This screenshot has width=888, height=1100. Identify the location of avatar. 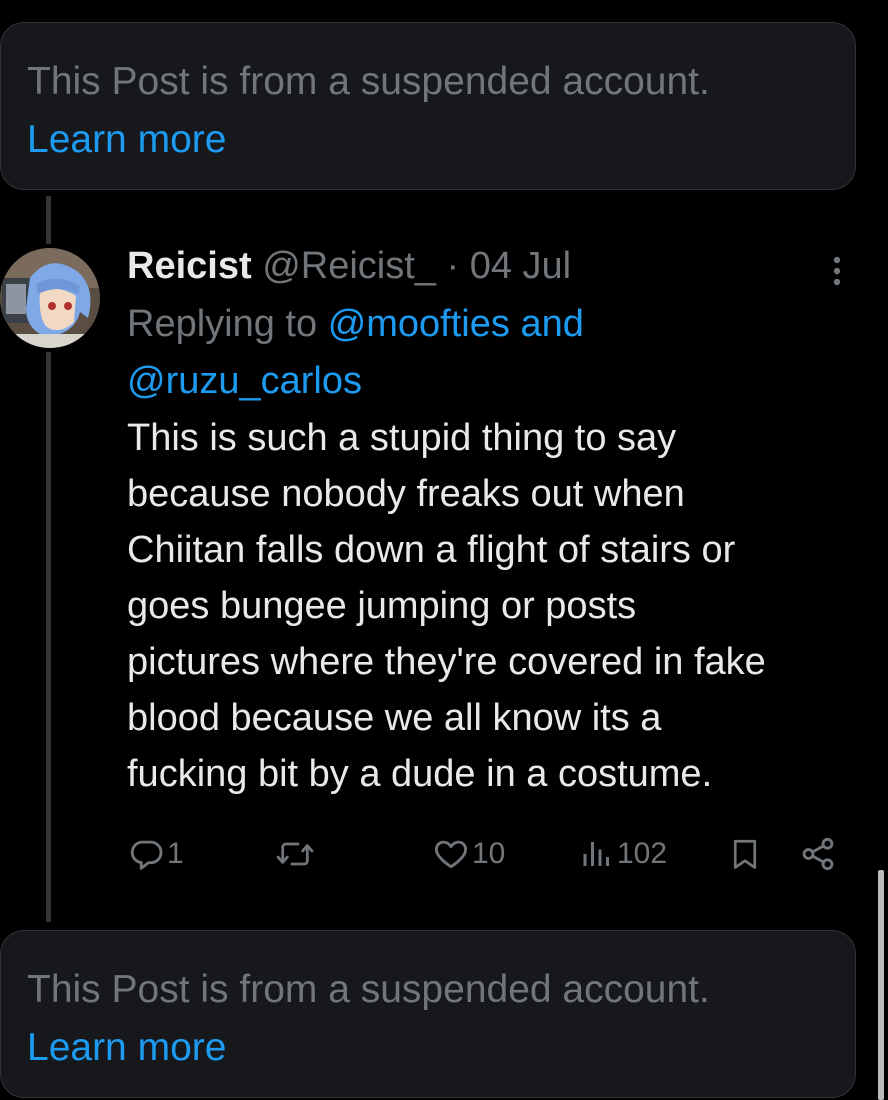
(50, 298).